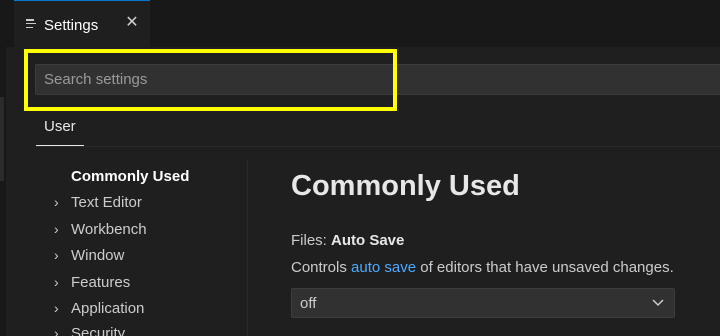 The image size is (720, 336). What do you see at coordinates (31, 24) in the screenshot?
I see `settings-file-icon` at bounding box center [31, 24].